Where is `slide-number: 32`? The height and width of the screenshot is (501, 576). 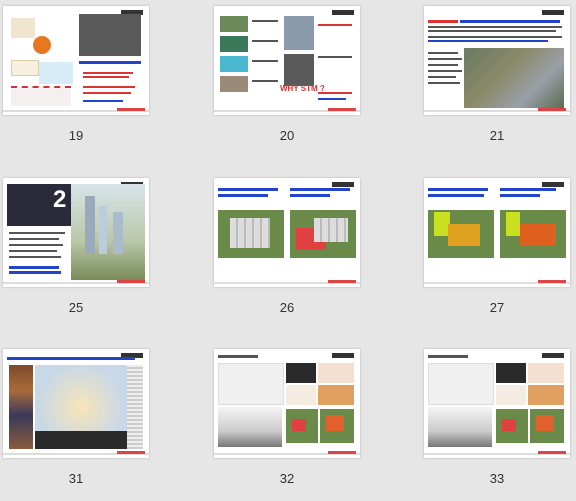 slide-number: 32 is located at coordinates (287, 478).